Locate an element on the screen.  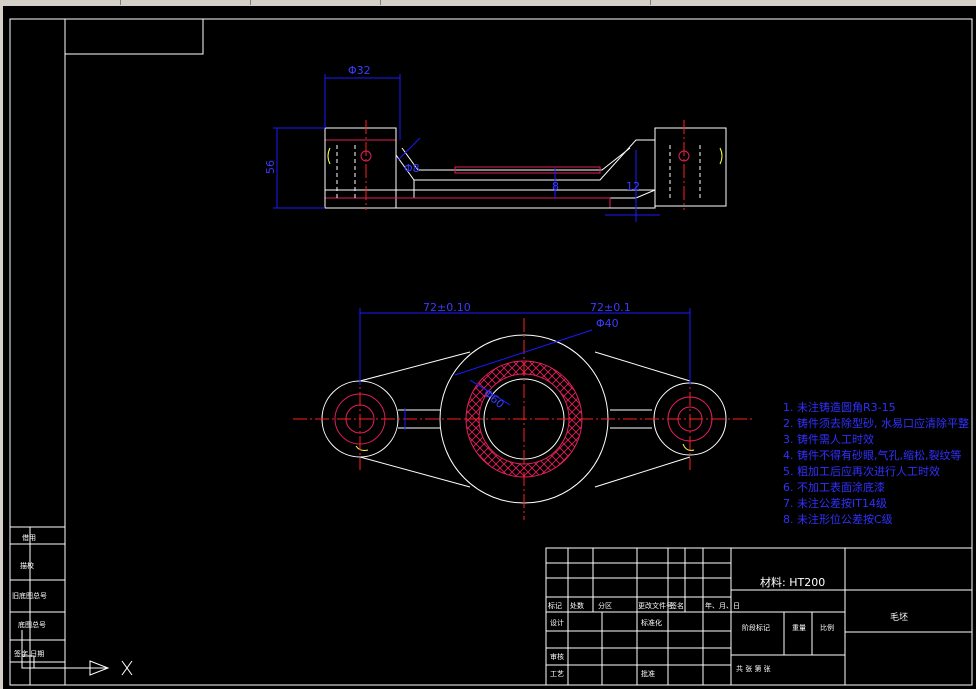
note-line: 7. 未注公差按IT14级 is located at coordinates (835, 503).